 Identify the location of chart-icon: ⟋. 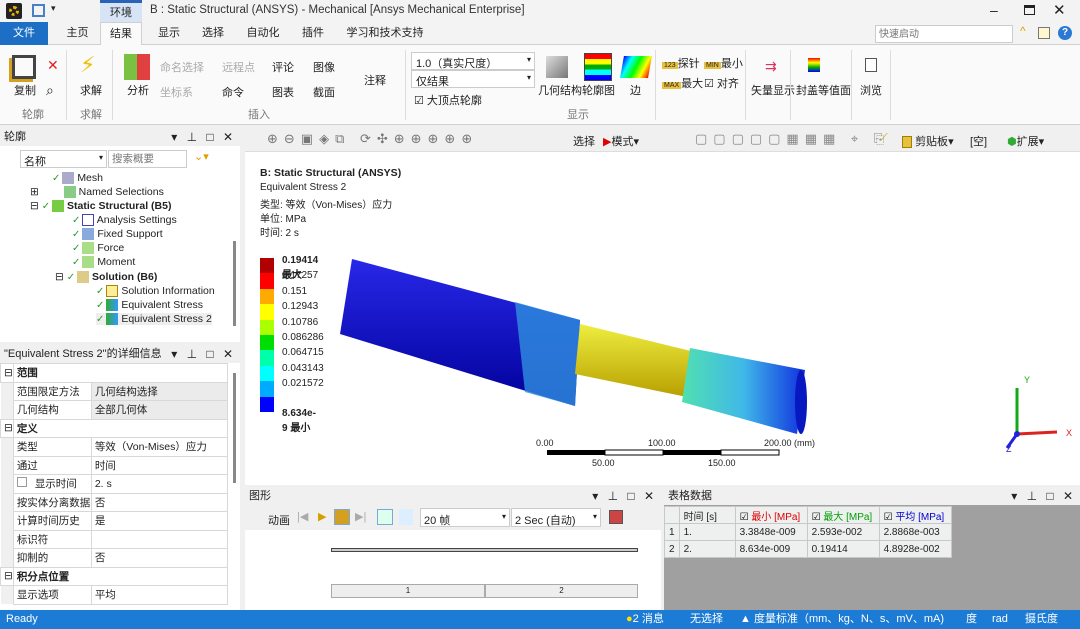
(884, 138).